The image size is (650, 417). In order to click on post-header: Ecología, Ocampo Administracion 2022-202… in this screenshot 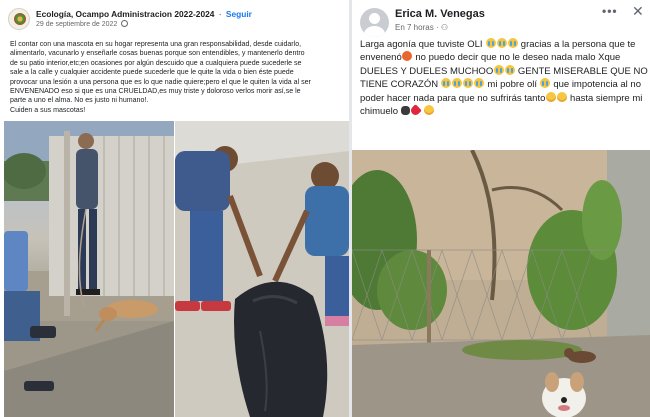, I will do `click(174, 16)`.